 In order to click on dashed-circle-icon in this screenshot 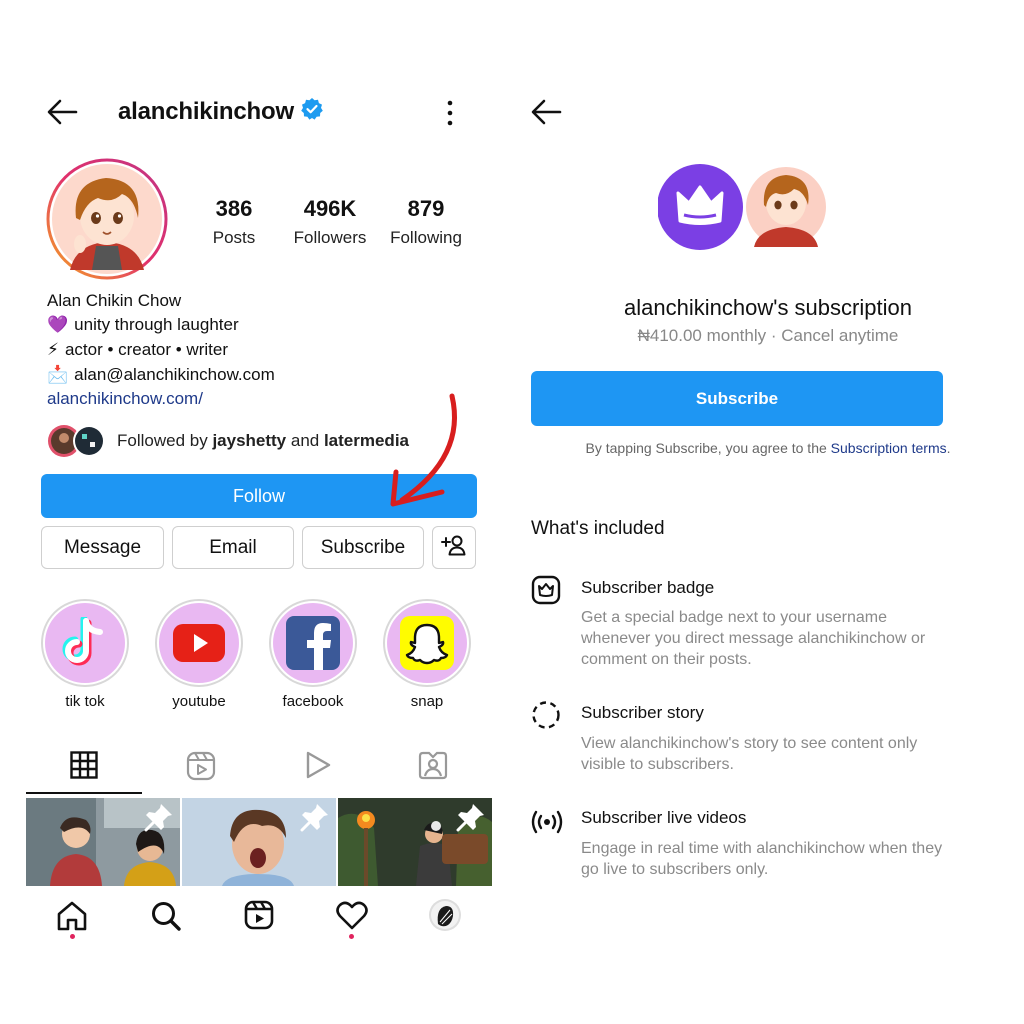, I will do `click(546, 717)`.